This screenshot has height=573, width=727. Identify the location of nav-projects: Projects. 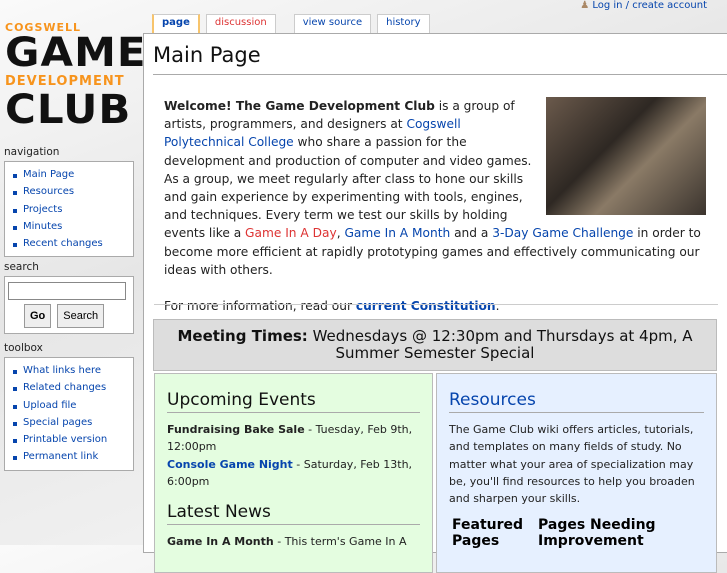
(72, 209).